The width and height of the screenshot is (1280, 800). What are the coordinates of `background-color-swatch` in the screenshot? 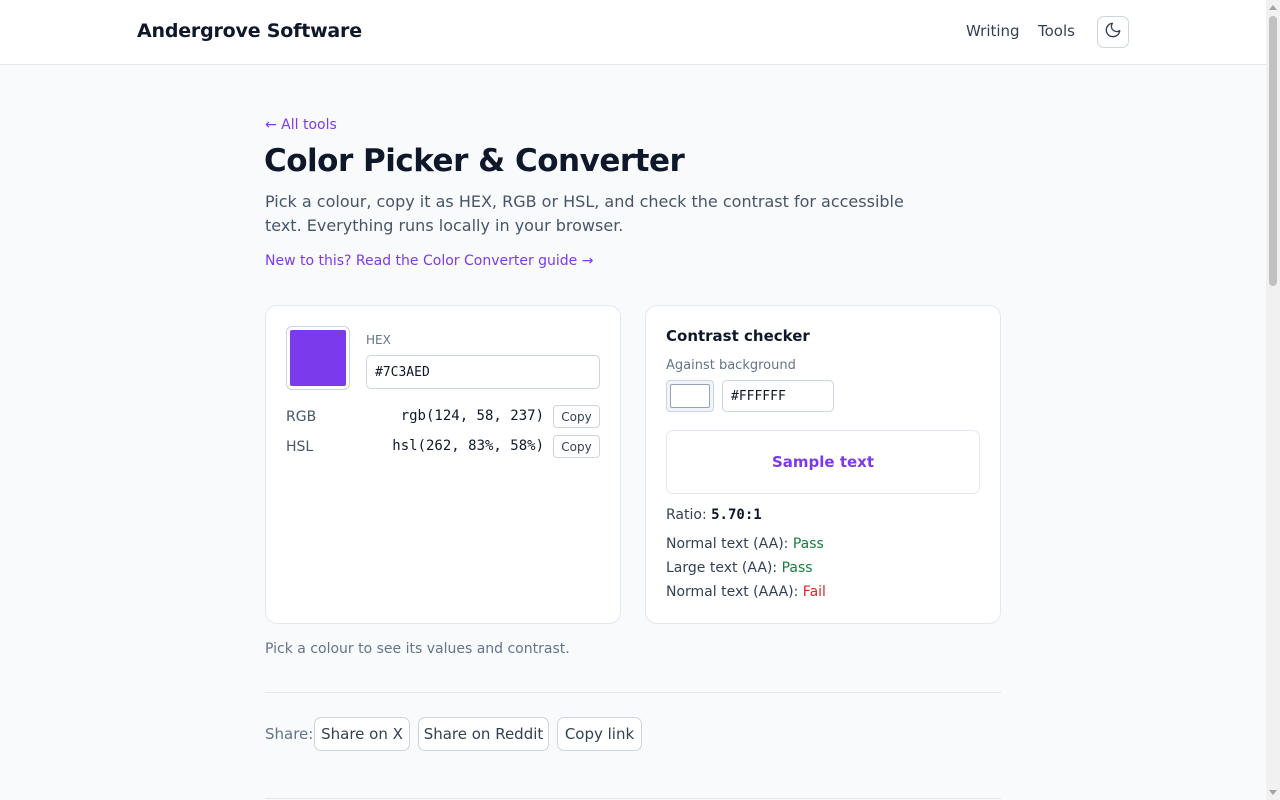 It's located at (690, 396).